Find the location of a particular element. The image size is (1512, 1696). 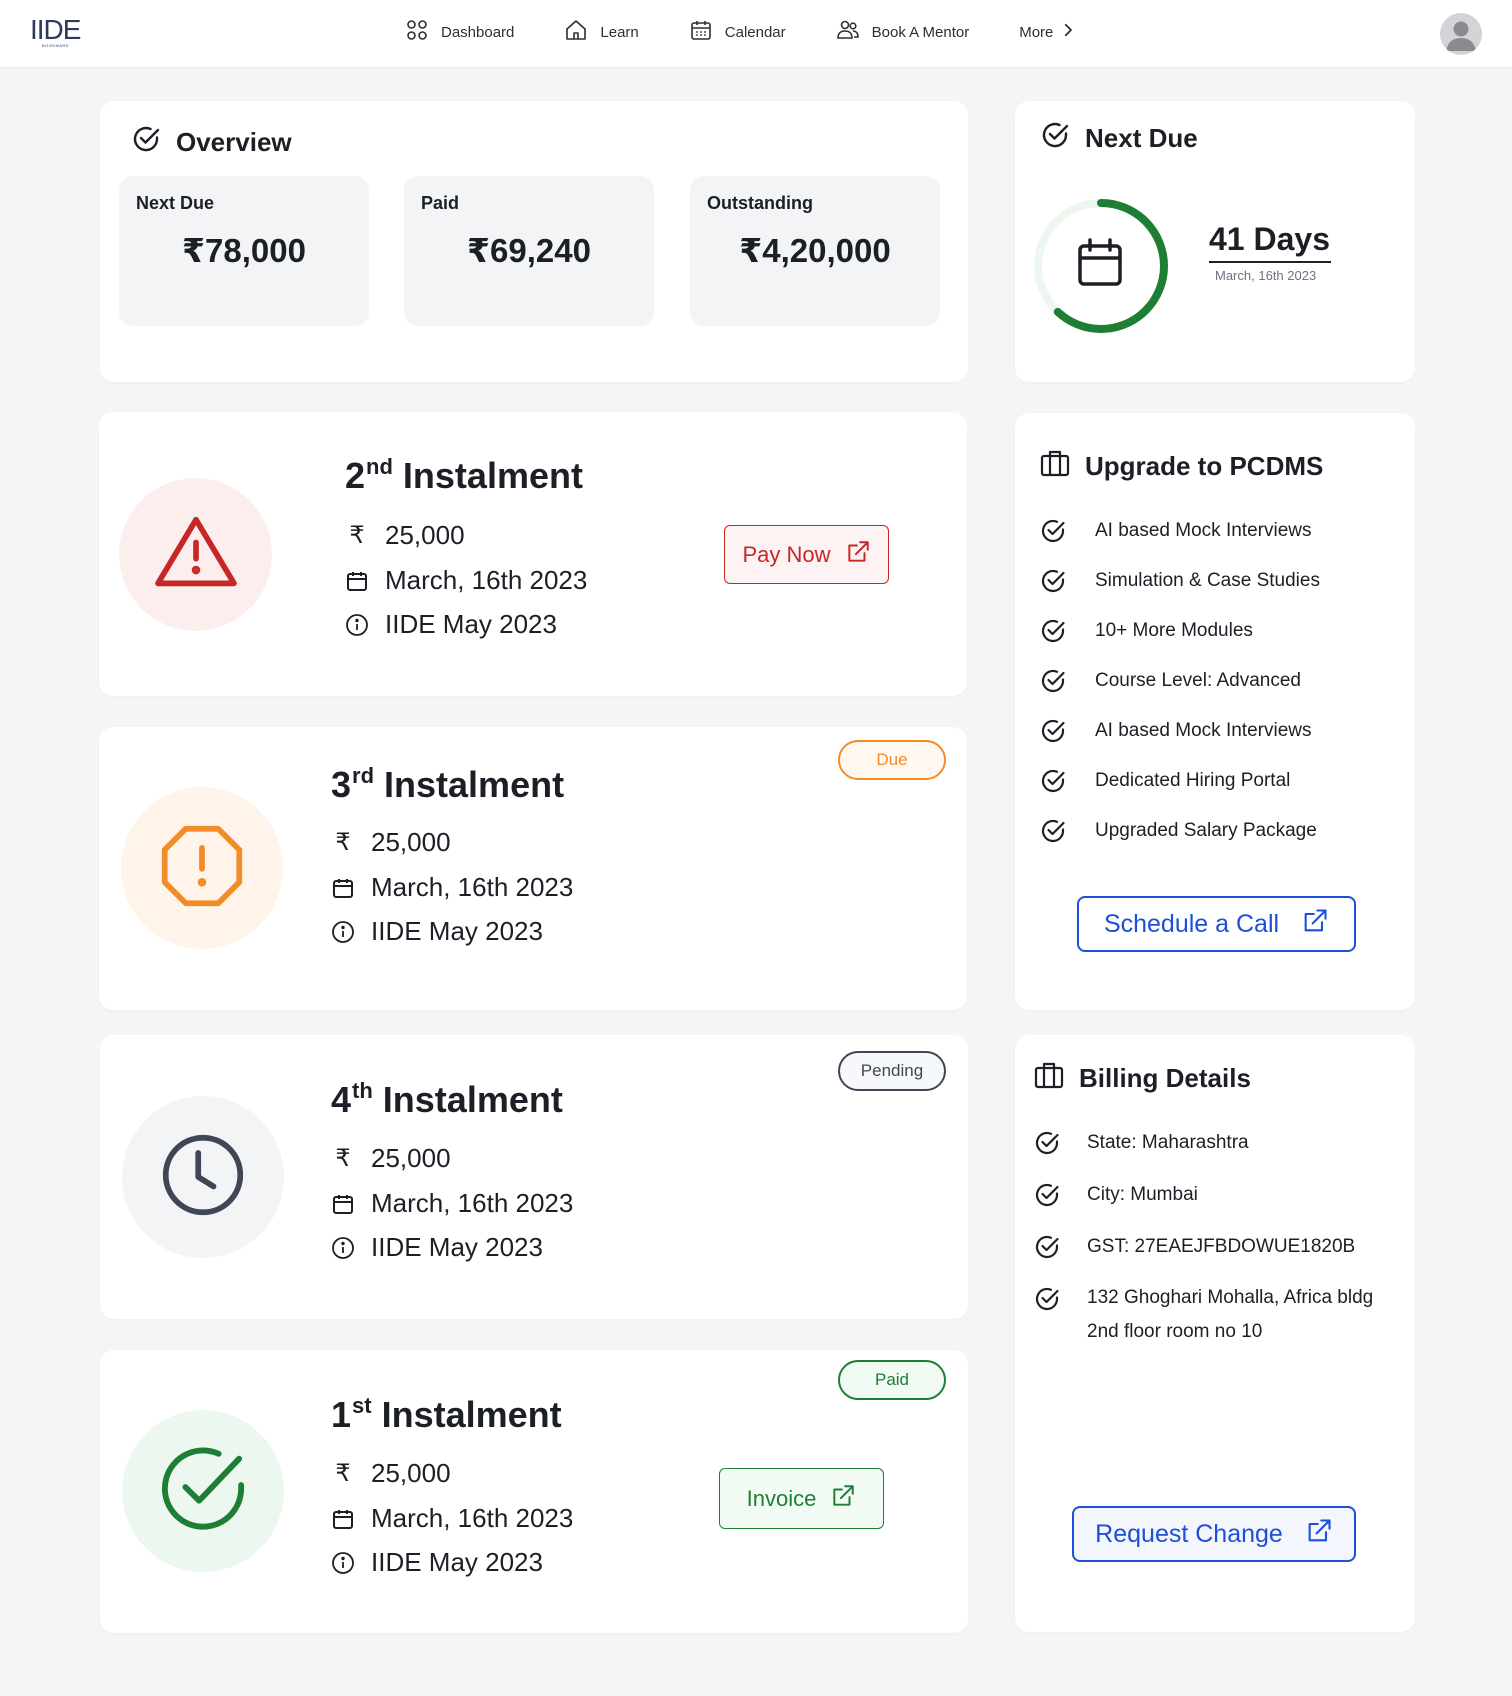

iide-logo: IIDE BOOKMARK is located at coordinates (56, 33).